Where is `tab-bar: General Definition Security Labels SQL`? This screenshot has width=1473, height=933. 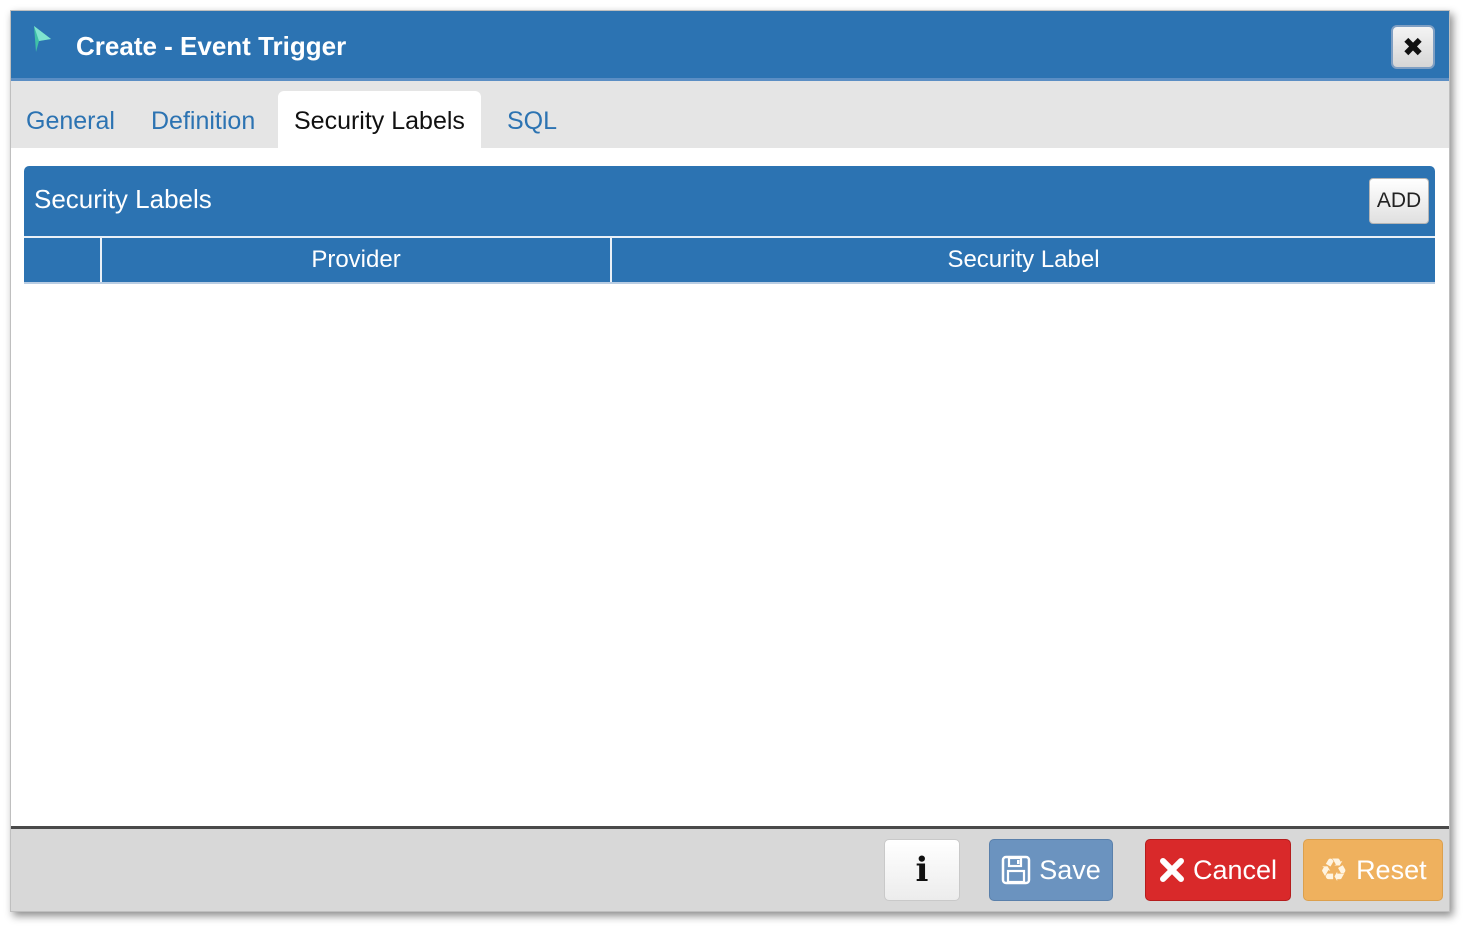 tab-bar: General Definition Security Labels SQL is located at coordinates (730, 114).